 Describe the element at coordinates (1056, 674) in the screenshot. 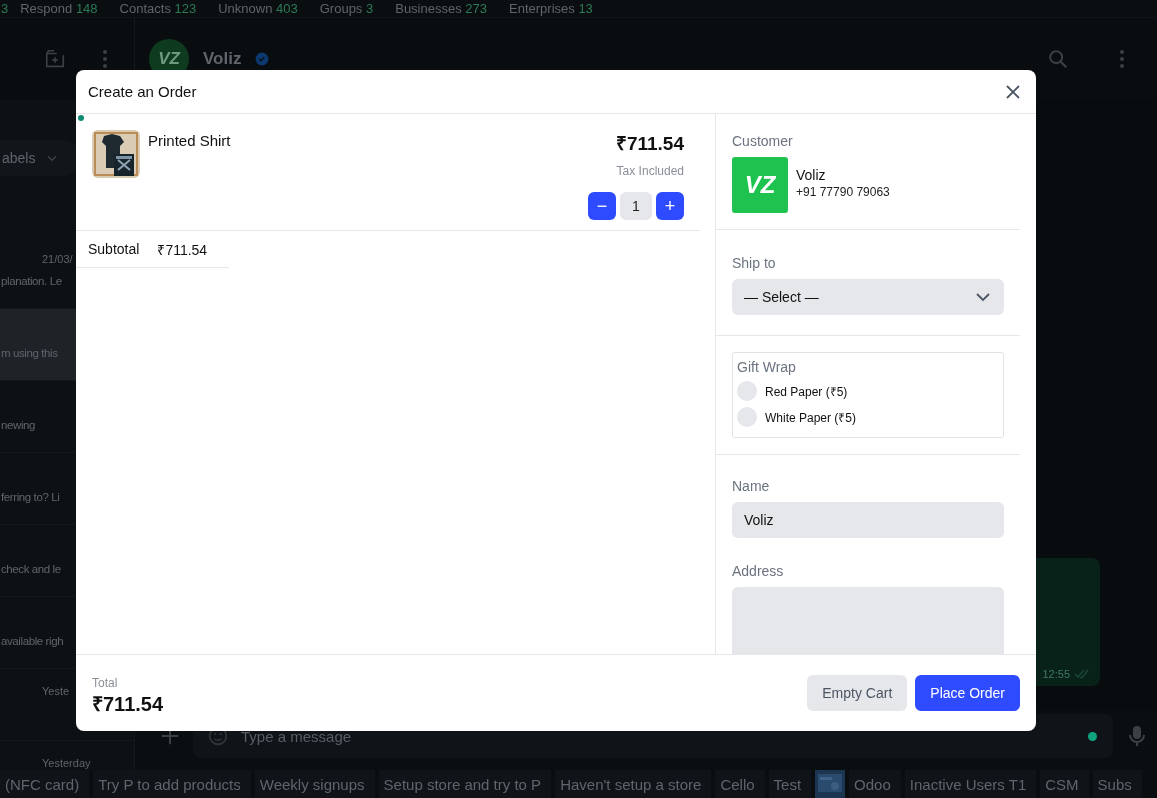

I see `message-time: 12:55` at that location.